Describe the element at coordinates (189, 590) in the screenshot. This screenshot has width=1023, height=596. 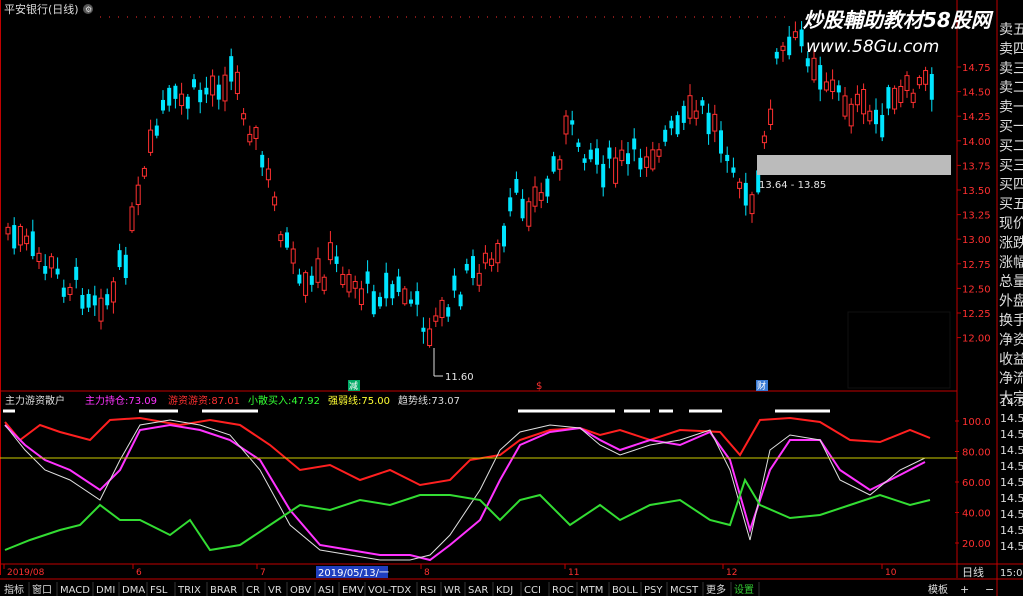
I see `tab-6: TRIX` at that location.